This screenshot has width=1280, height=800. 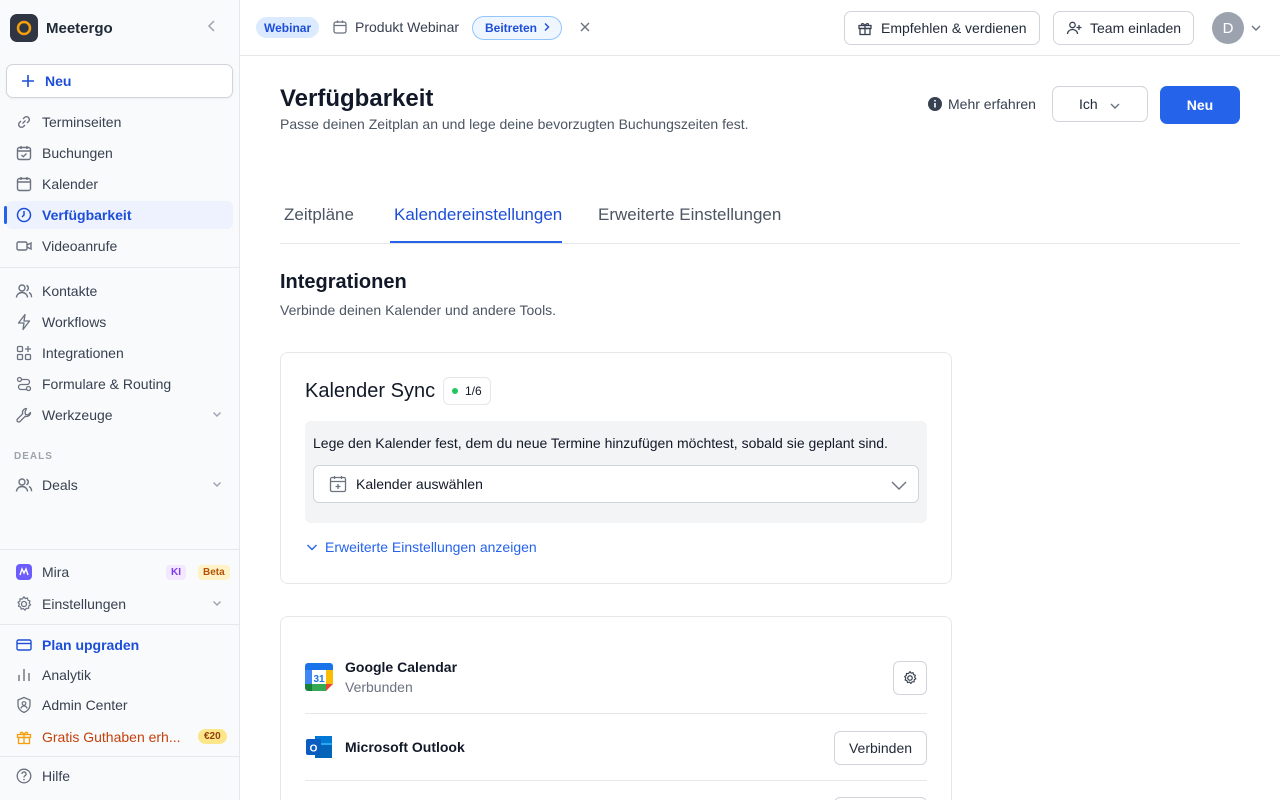 What do you see at coordinates (992, 104) in the screenshot?
I see `more-info-label: Mehr erfahren` at bounding box center [992, 104].